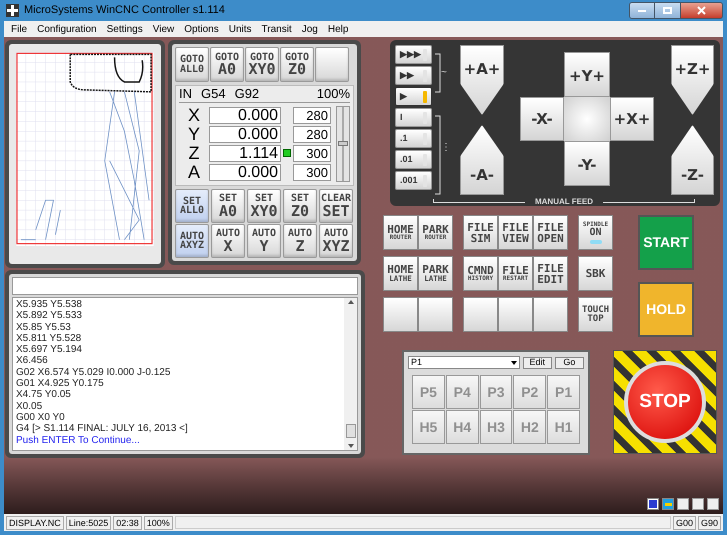 Image resolution: width=727 pixels, height=535 pixels. I want to click on menu-item: Transit, so click(276, 29).